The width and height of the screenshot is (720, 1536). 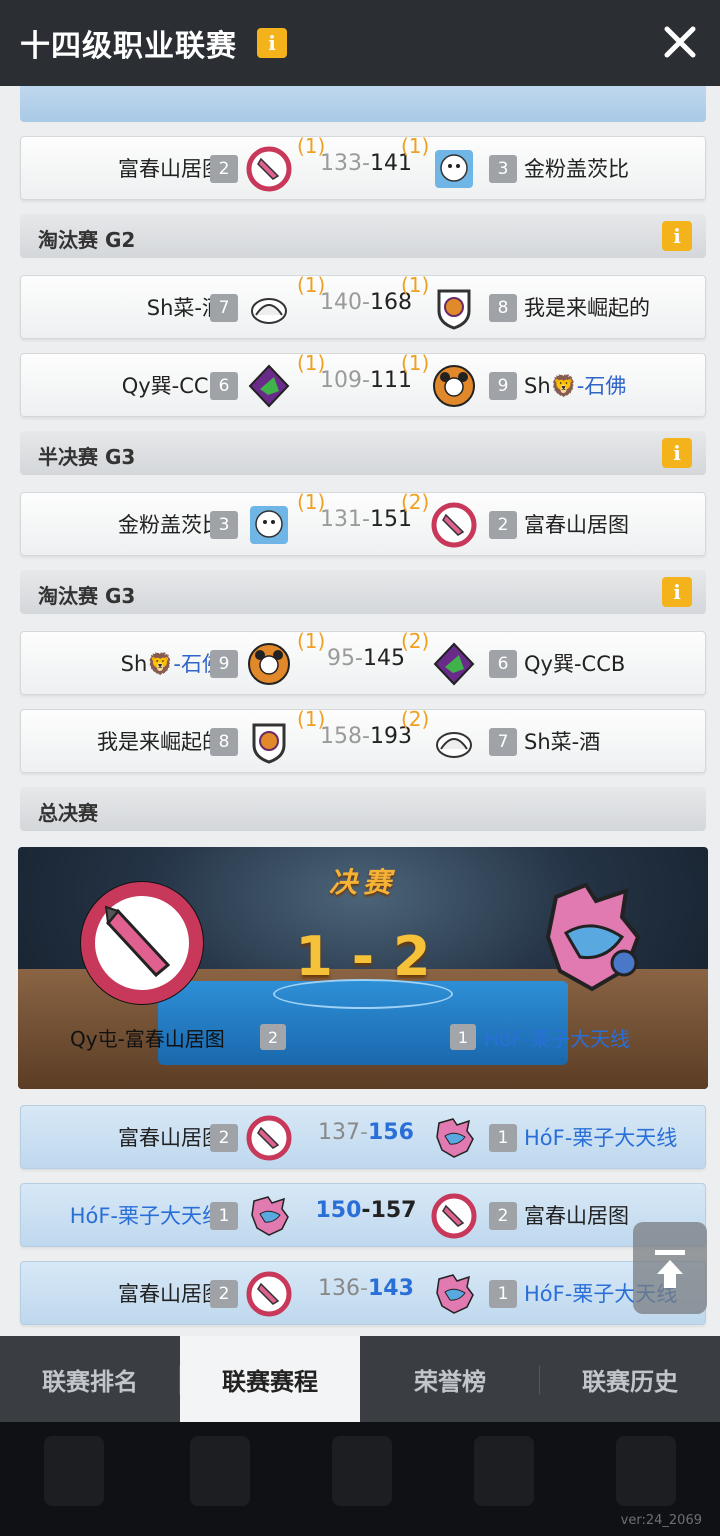 I want to click on match-row: Sh菜-酒 7 (1) 140-168 (1) 8 我是来崛起的, so click(x=363, y=306).